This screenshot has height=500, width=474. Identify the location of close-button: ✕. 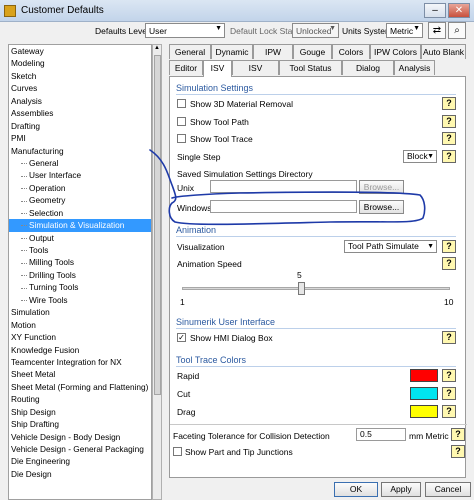
(459, 10).